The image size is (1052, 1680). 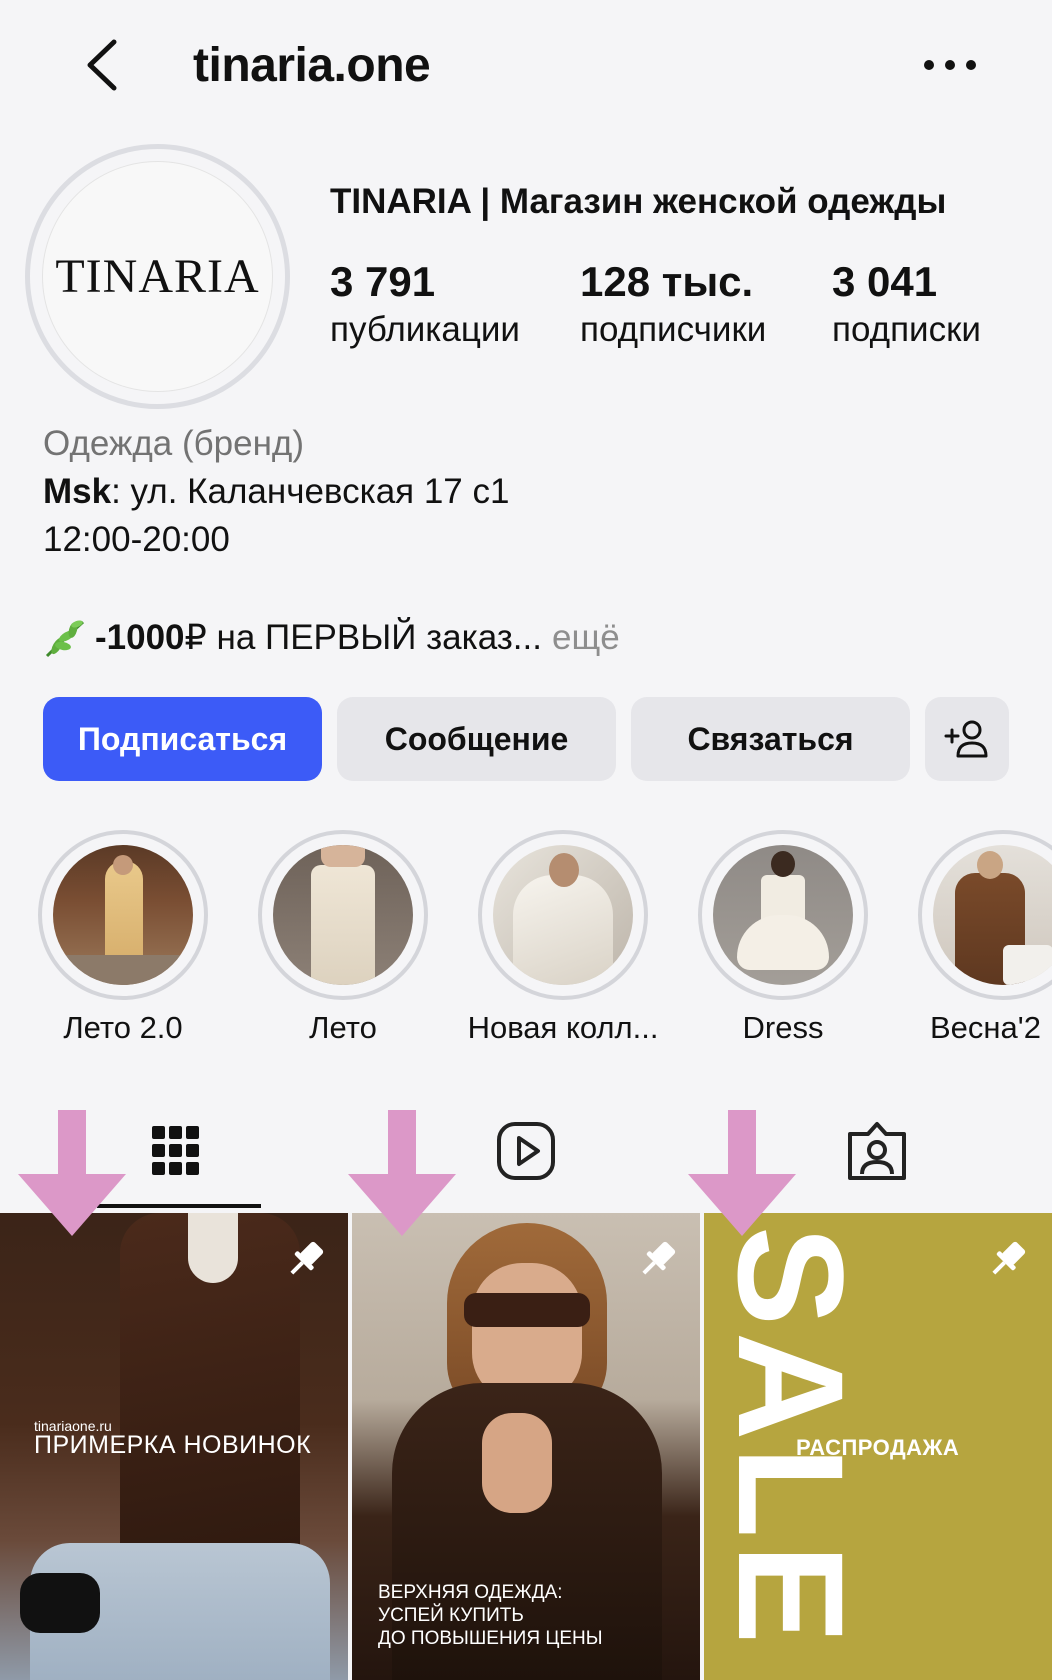 What do you see at coordinates (312, 65) in the screenshot?
I see `profile-username: tinaria.one` at bounding box center [312, 65].